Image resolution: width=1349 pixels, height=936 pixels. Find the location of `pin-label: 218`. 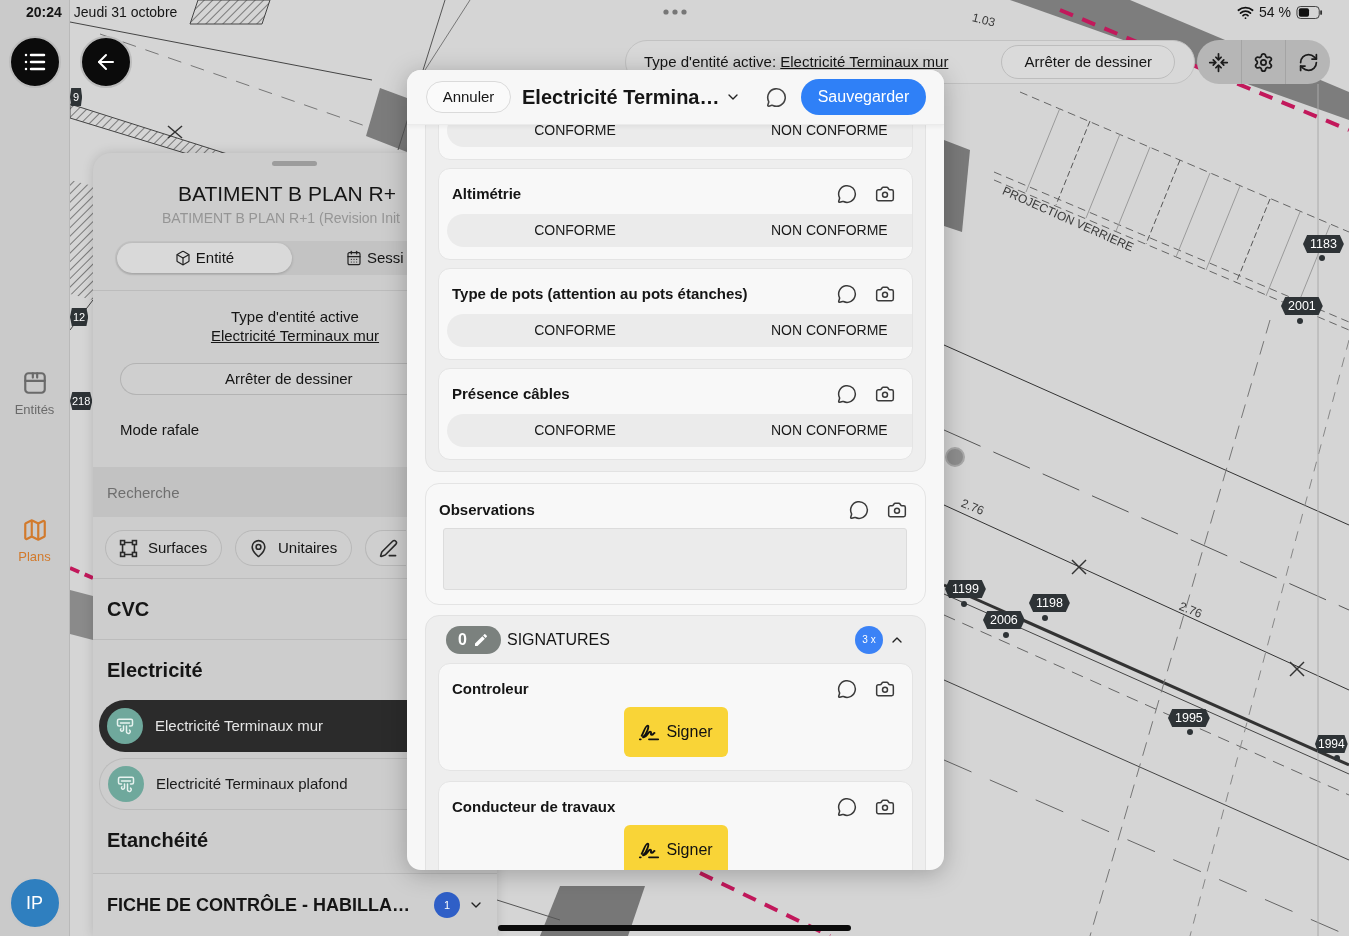

pin-label: 218 is located at coordinates (81, 401).